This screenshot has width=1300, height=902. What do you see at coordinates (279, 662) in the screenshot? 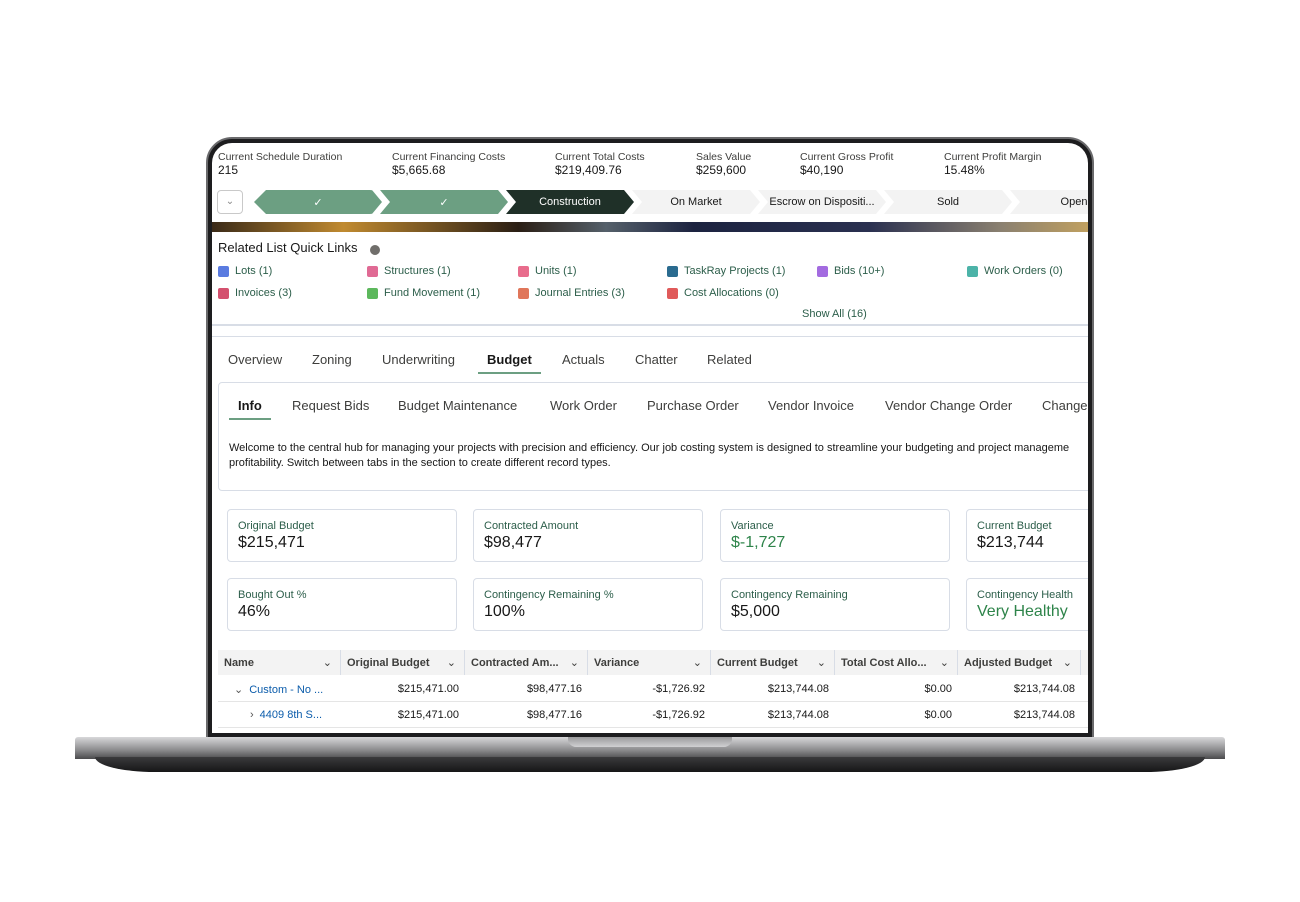
I see `column-header: Name ⌄` at bounding box center [279, 662].